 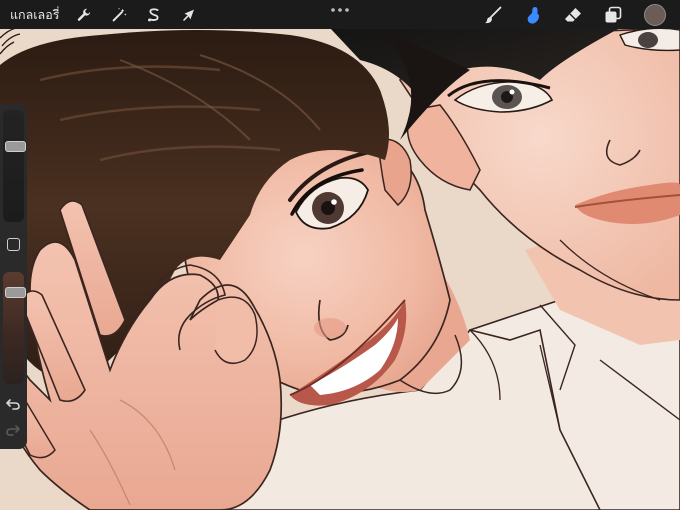 I want to click on brush-icon, so click(x=493, y=15).